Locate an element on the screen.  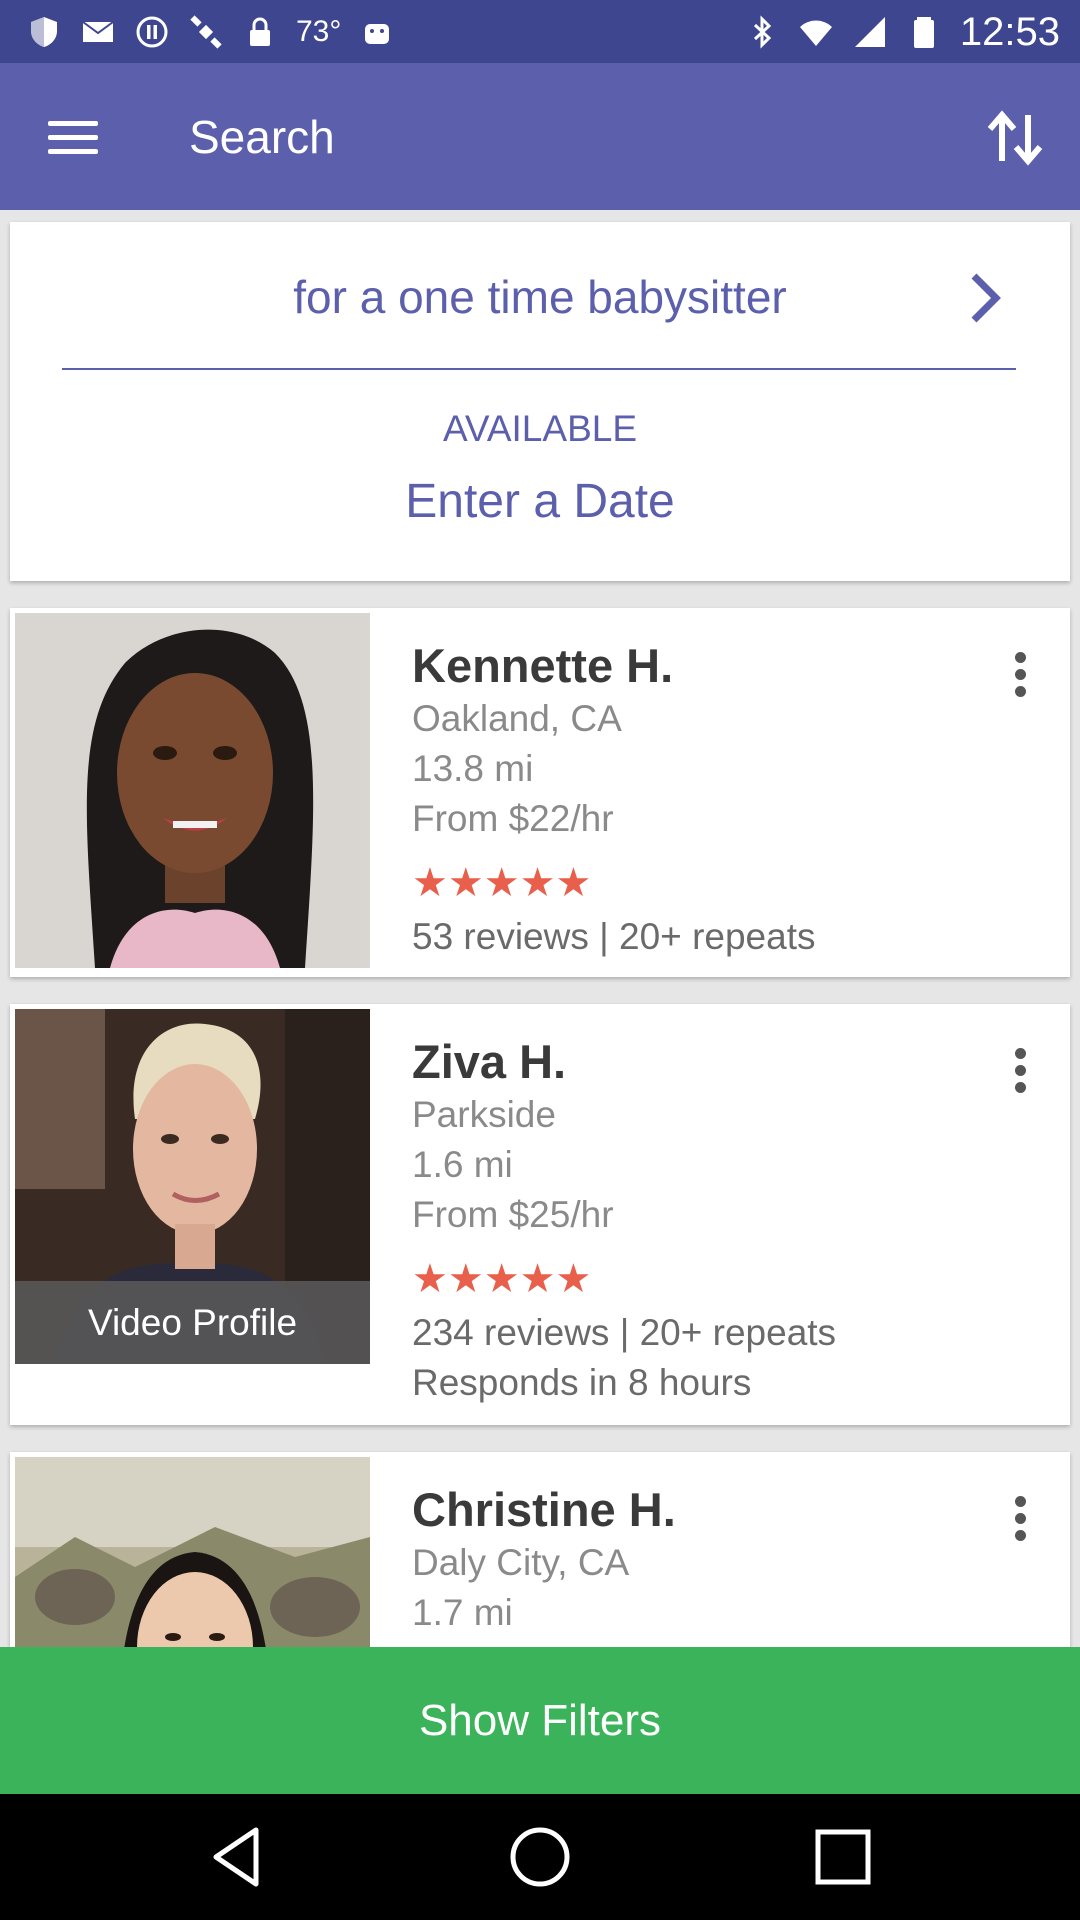
signal-icon is located at coordinates (869, 32).